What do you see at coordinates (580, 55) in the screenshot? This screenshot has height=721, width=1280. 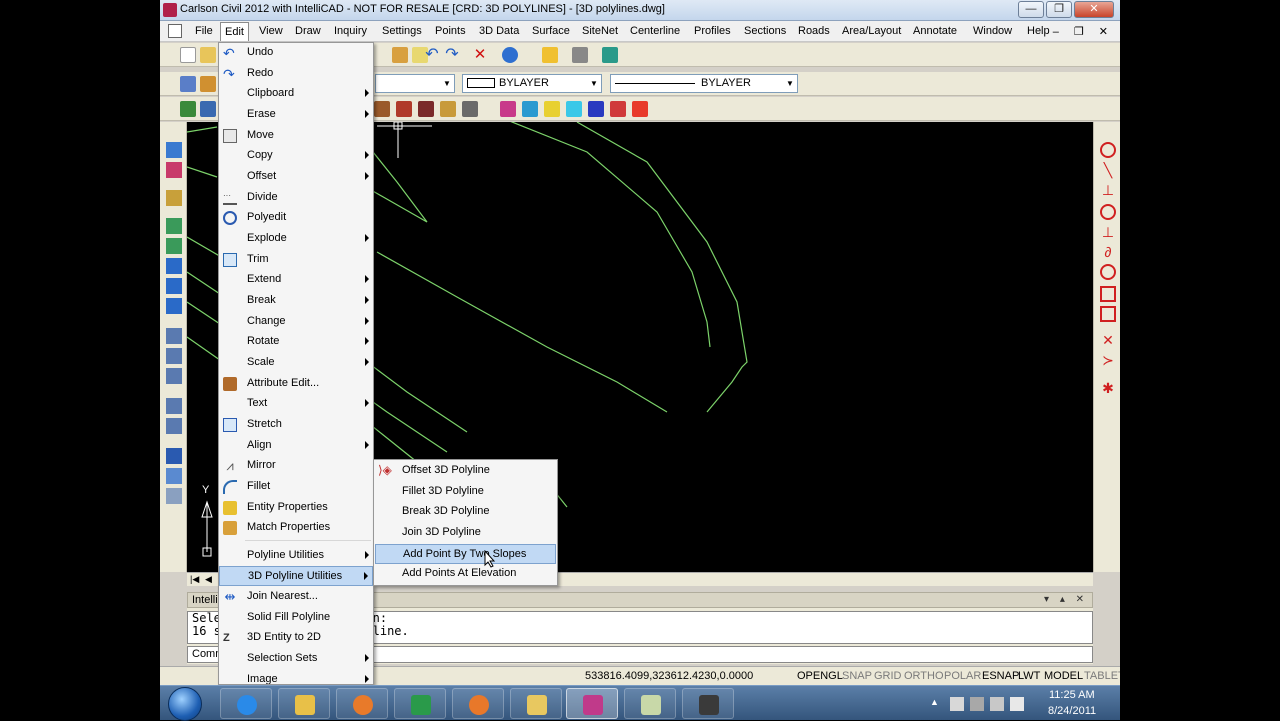 I see `print-icon` at bounding box center [580, 55].